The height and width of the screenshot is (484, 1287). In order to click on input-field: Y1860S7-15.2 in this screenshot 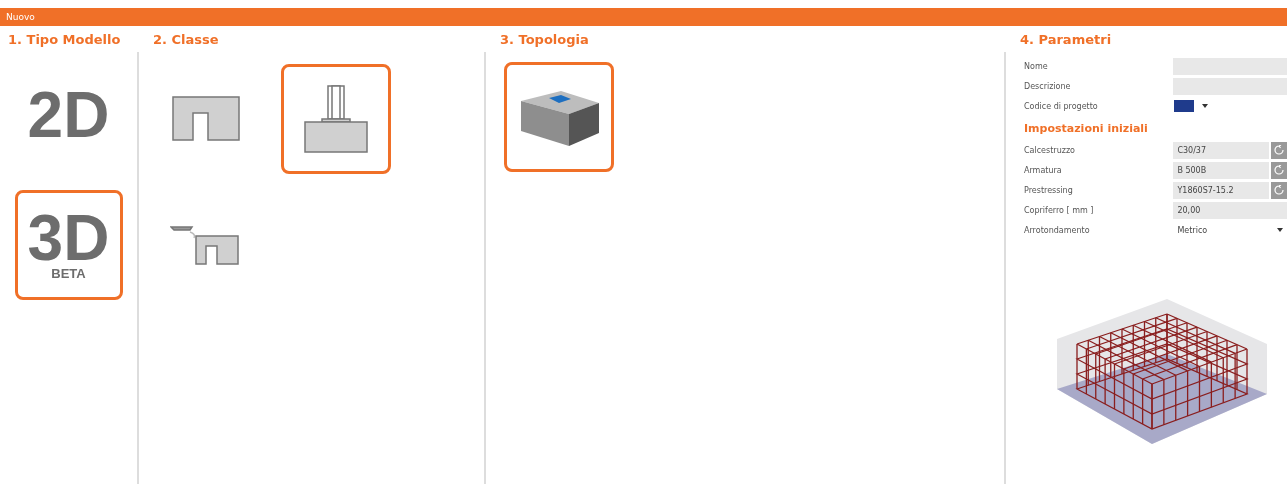, I will do `click(1221, 190)`.